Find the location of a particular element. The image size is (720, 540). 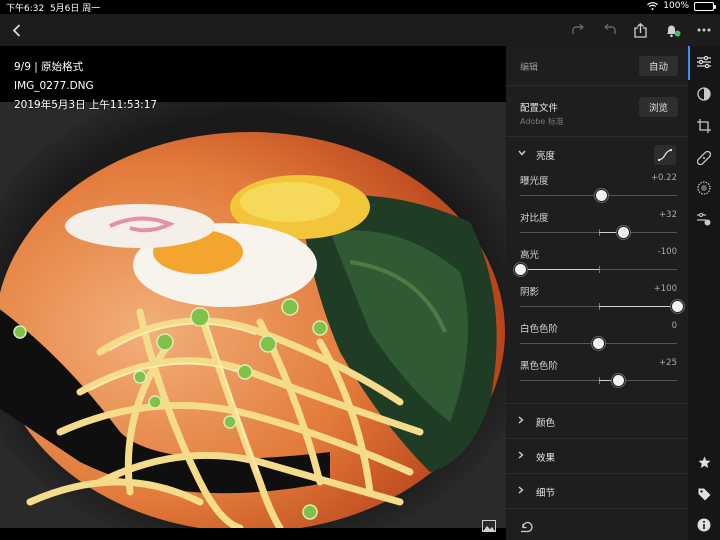

status-time-date: 下午6:32 5月6日 周一 is located at coordinates (53, 7).